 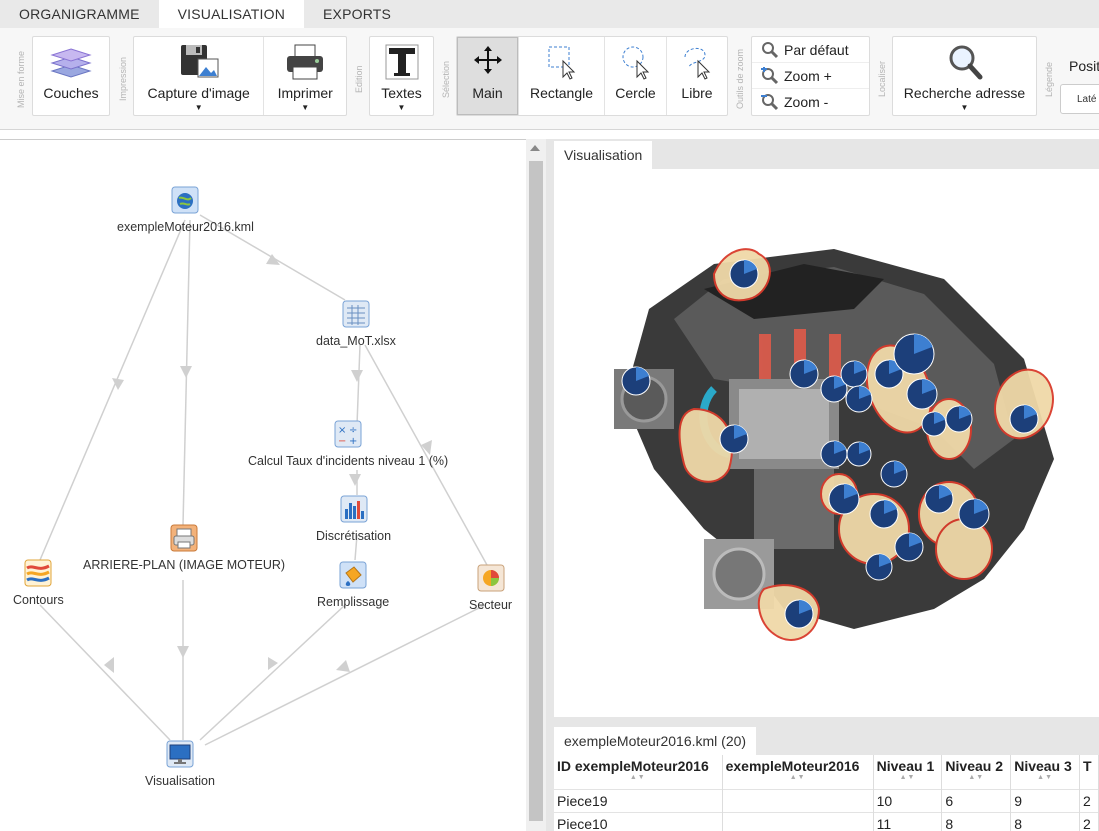 What do you see at coordinates (806, 102) in the screenshot?
I see `zoom-out-label: Zoom -` at bounding box center [806, 102].